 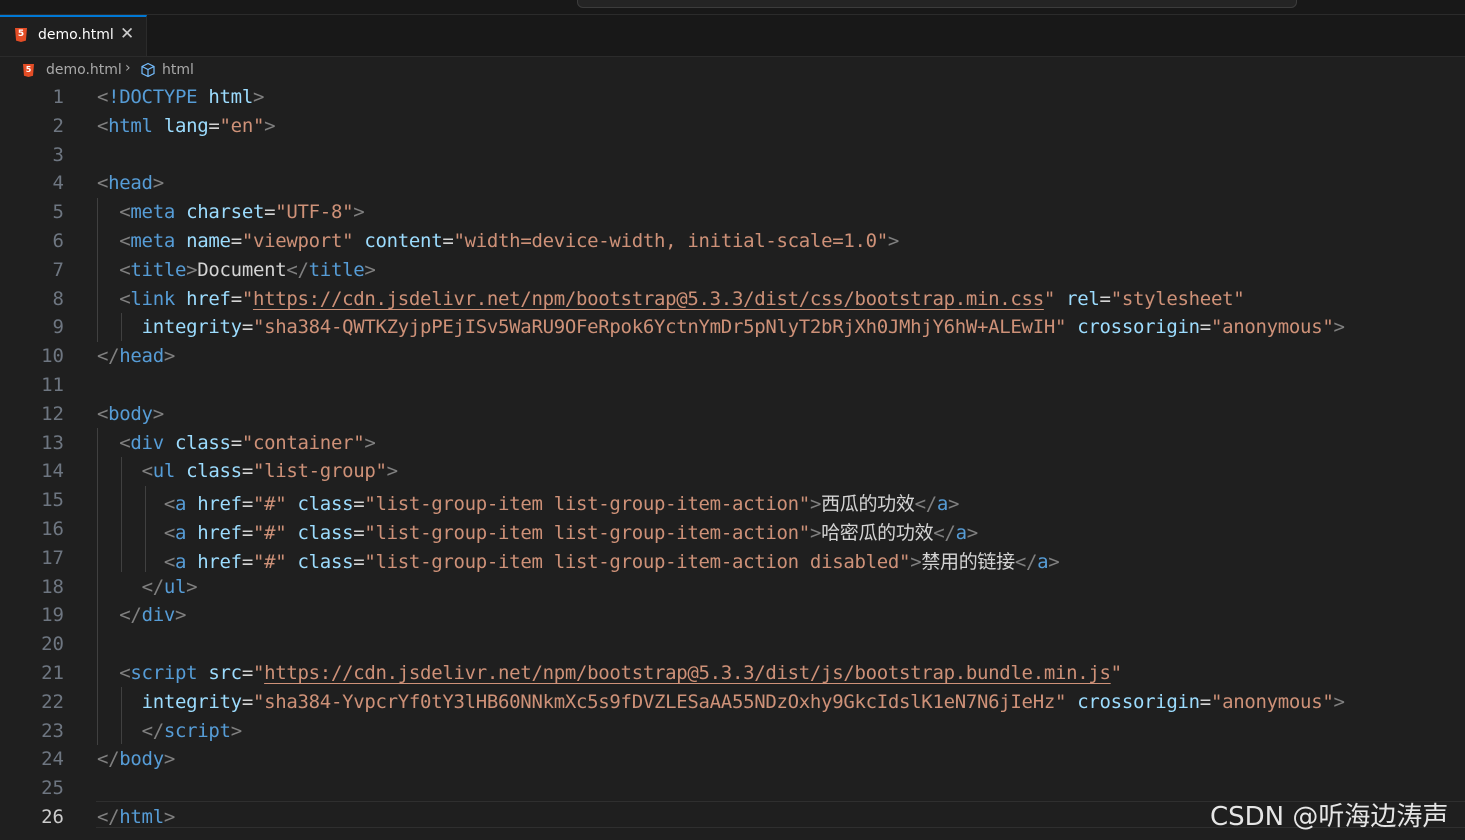 I want to click on tab-demo-html: 5 demo.html ✕, so click(x=73, y=35).